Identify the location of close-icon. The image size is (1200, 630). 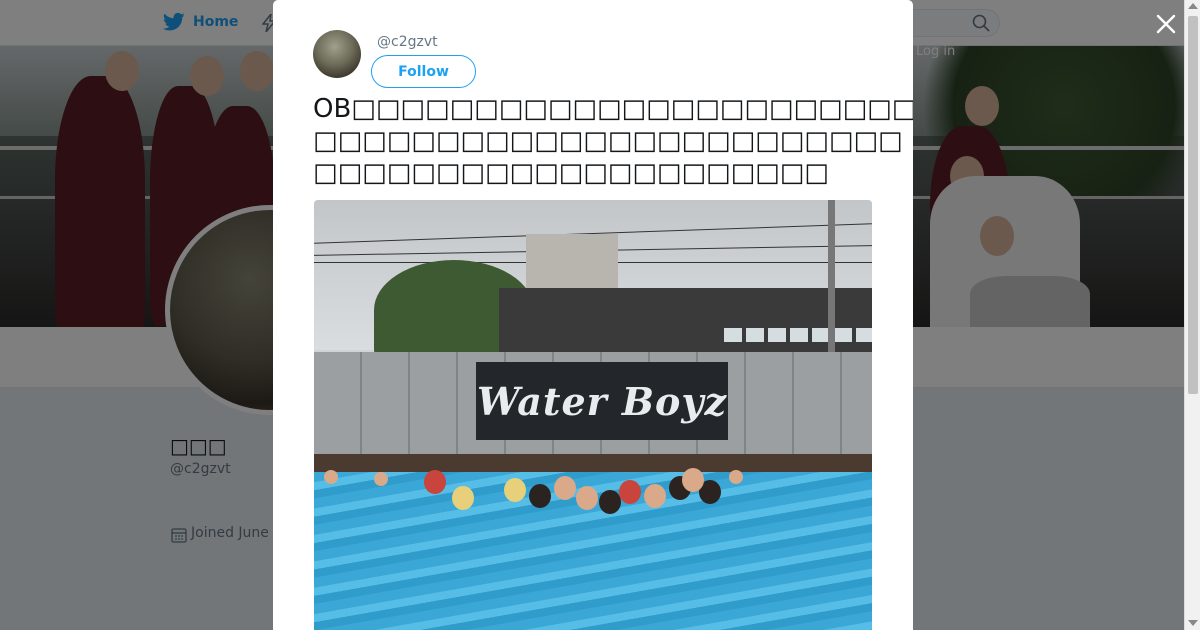
(1166, 24).